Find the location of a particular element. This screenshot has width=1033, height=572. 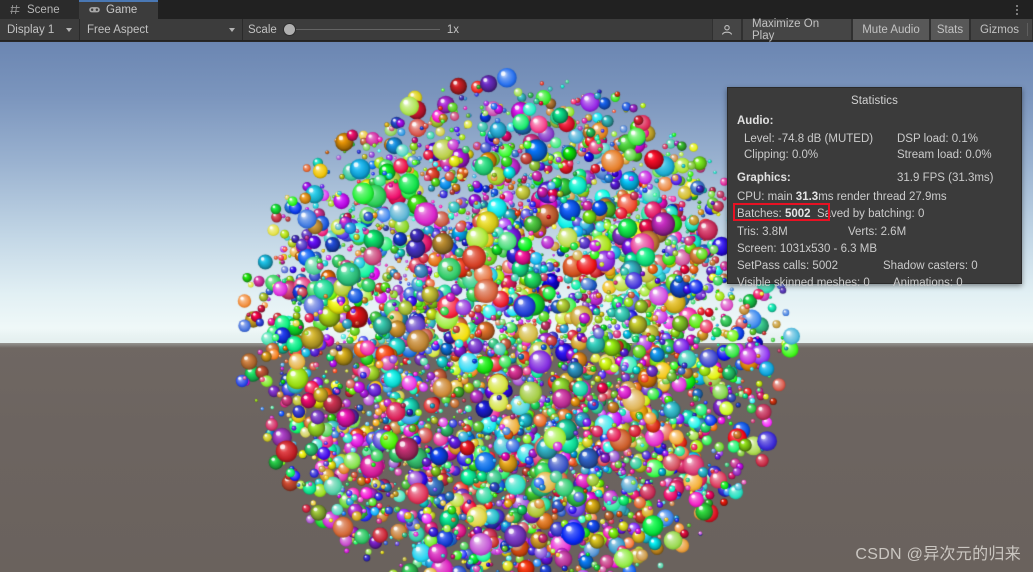

gizmos-divider is located at coordinates (1027, 29).